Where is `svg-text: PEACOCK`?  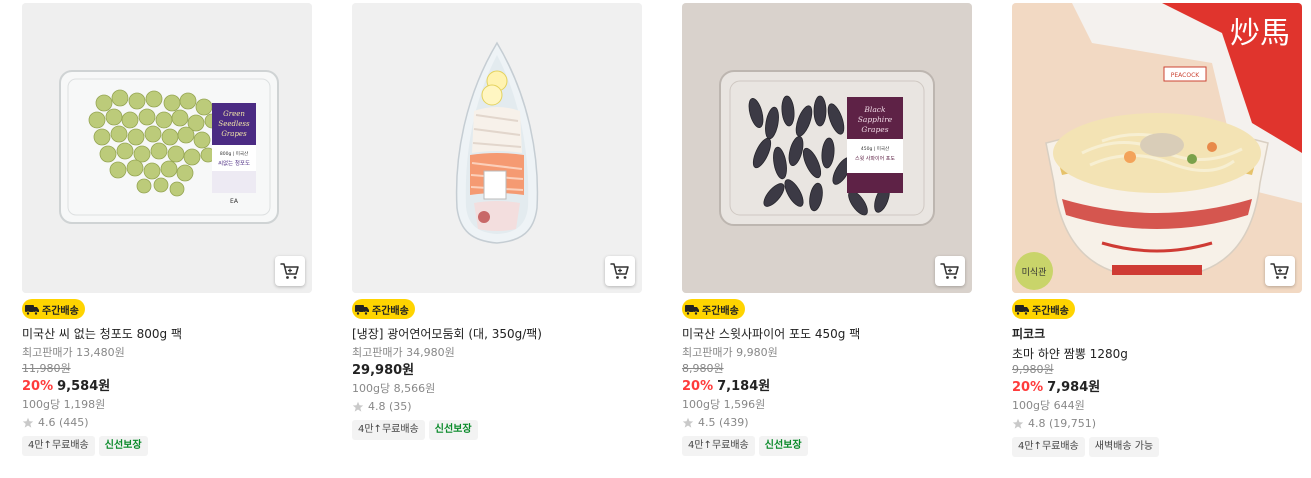 svg-text: PEACOCK is located at coordinates (1186, 75).